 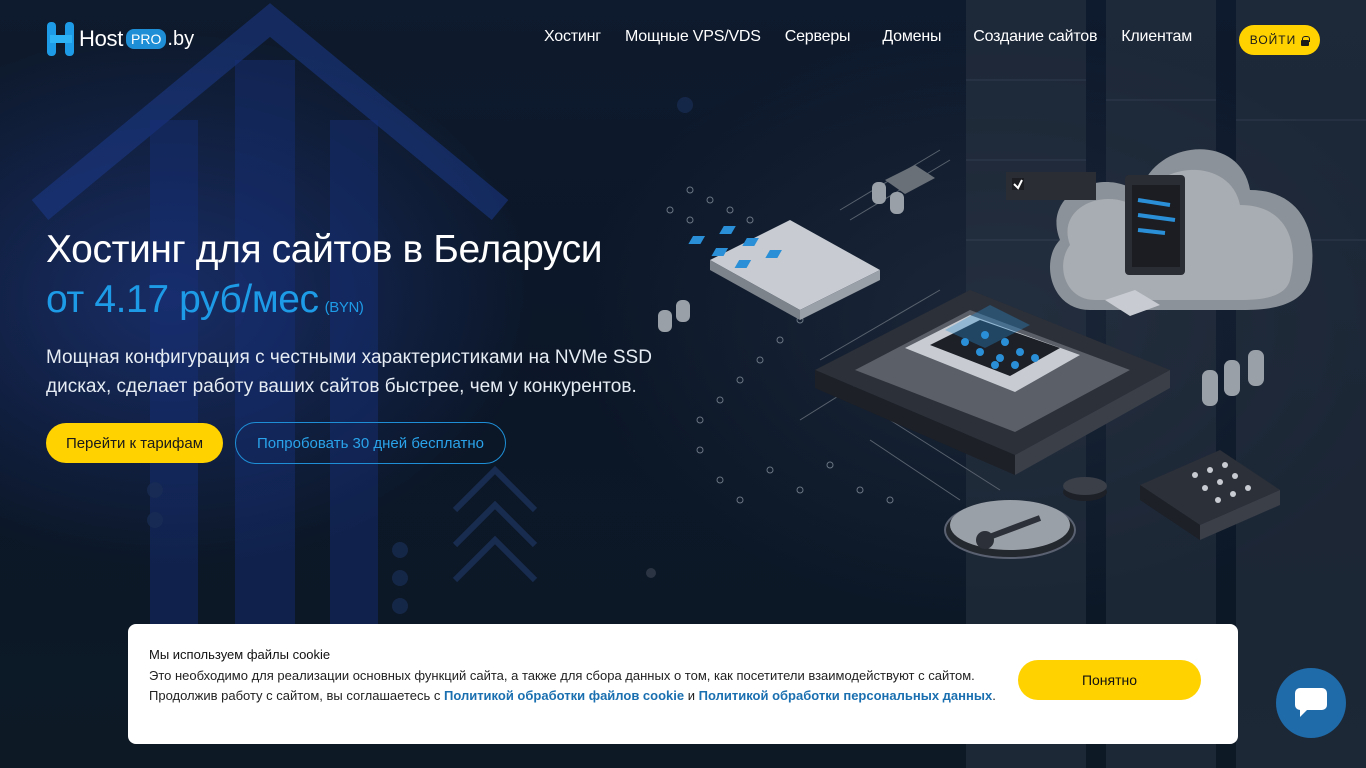 What do you see at coordinates (60, 39) in the screenshot?
I see `logo-h-icon` at bounding box center [60, 39].